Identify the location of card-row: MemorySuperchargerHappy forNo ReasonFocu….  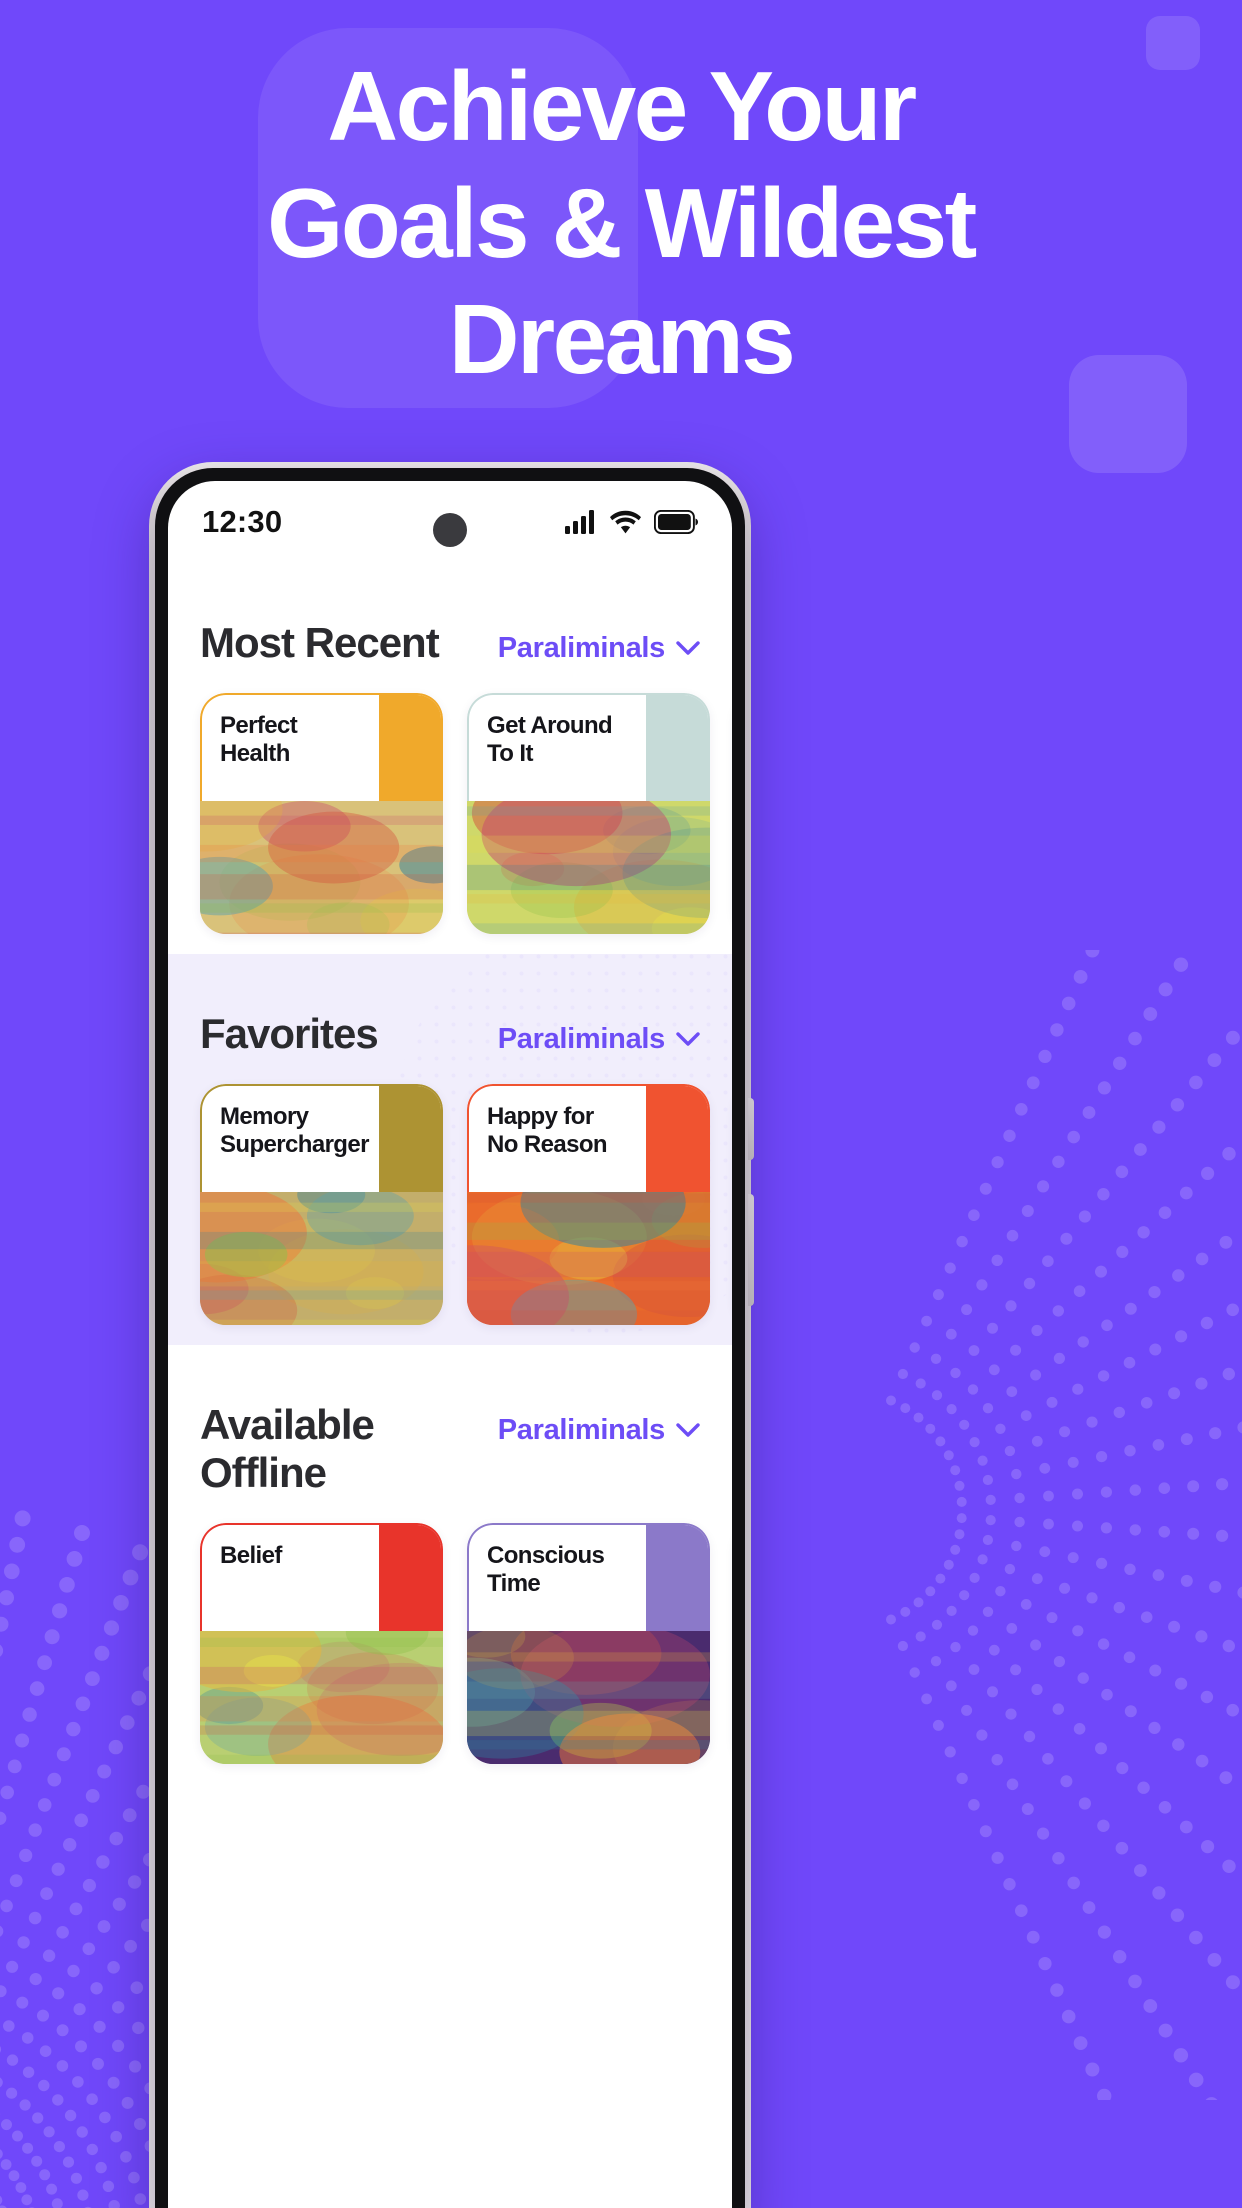
(450, 1209).